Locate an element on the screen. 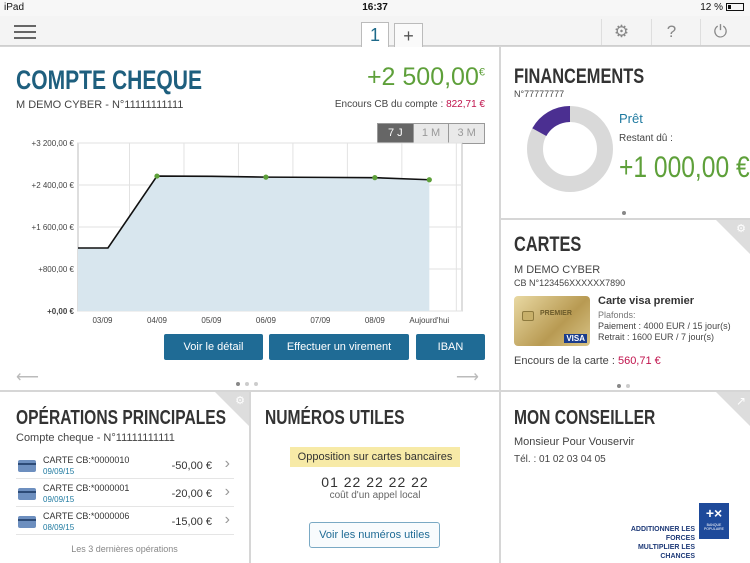  pager is located at coordinates (249, 382).